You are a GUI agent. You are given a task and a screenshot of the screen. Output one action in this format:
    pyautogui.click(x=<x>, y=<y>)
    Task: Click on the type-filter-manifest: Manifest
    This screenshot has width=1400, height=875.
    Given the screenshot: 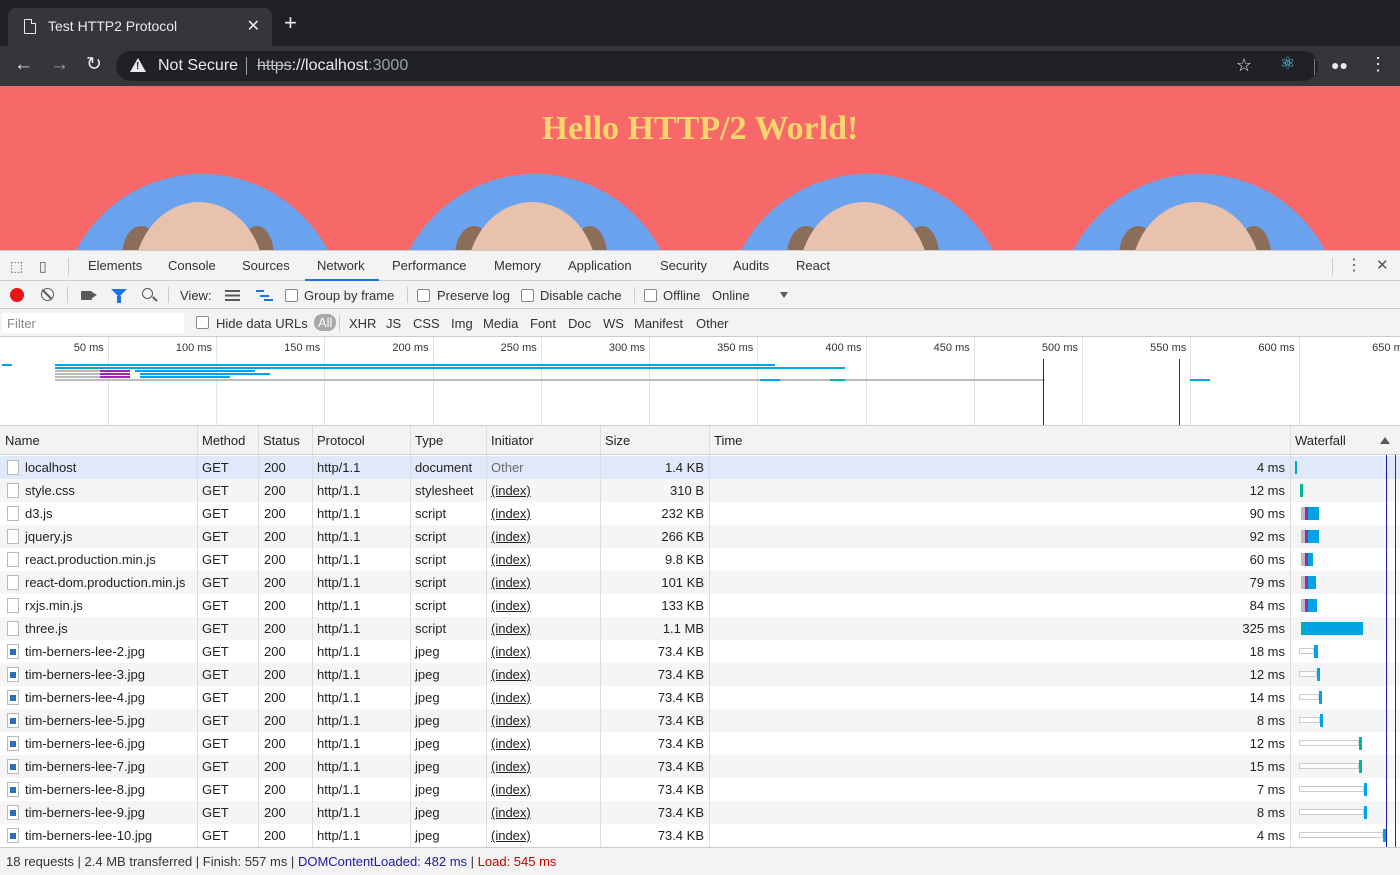 What is the action you would take?
    pyautogui.click(x=658, y=323)
    